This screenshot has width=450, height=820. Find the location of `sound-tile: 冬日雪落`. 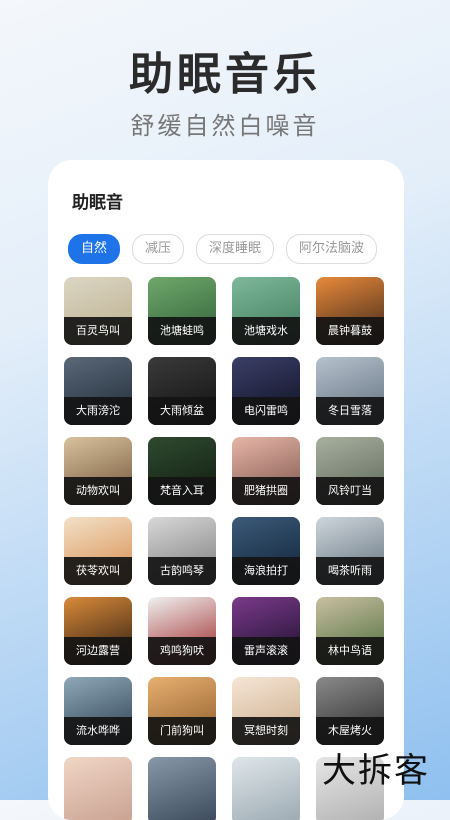

sound-tile: 冬日雪落 is located at coordinates (350, 391).